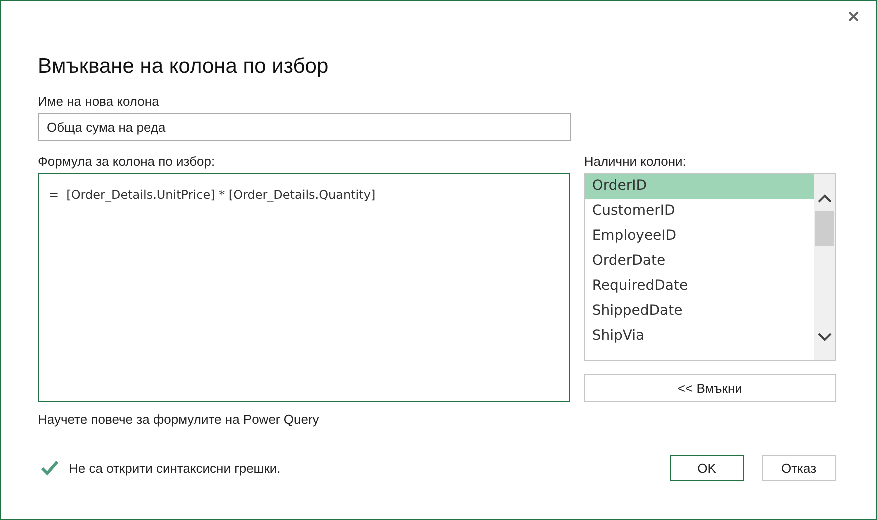 Image resolution: width=877 pixels, height=520 pixels. I want to click on formula-text: = [Order_Details.UnitPrice] * [Order_Details.Quantity], so click(212, 195).